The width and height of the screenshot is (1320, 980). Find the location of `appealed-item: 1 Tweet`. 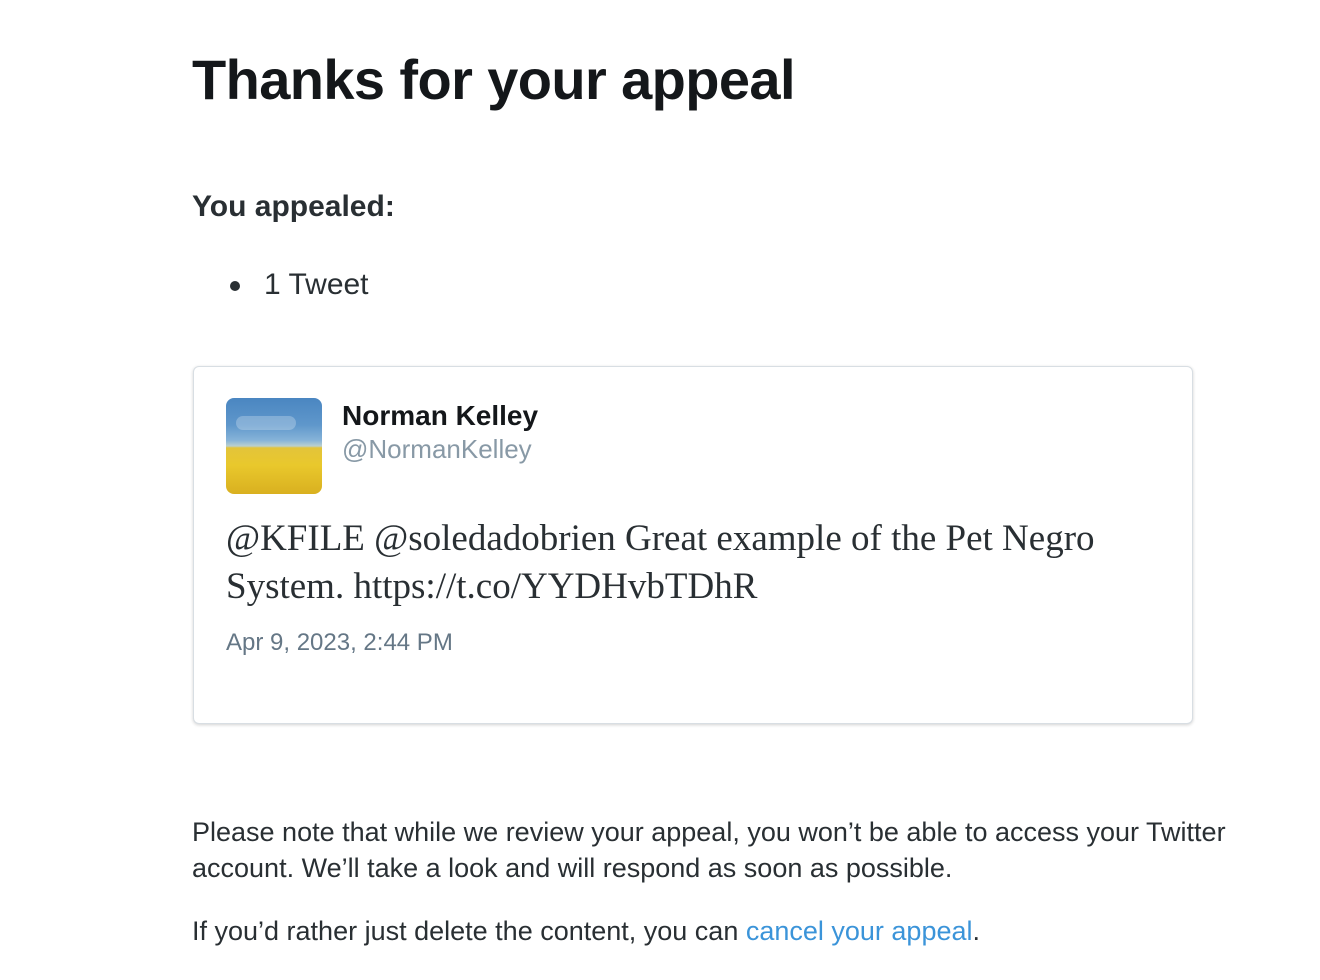

appealed-item: 1 Tweet is located at coordinates (280, 285).